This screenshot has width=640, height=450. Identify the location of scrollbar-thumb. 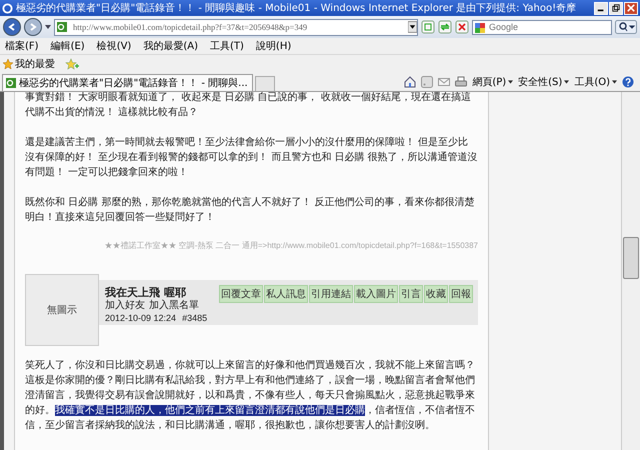
(631, 258).